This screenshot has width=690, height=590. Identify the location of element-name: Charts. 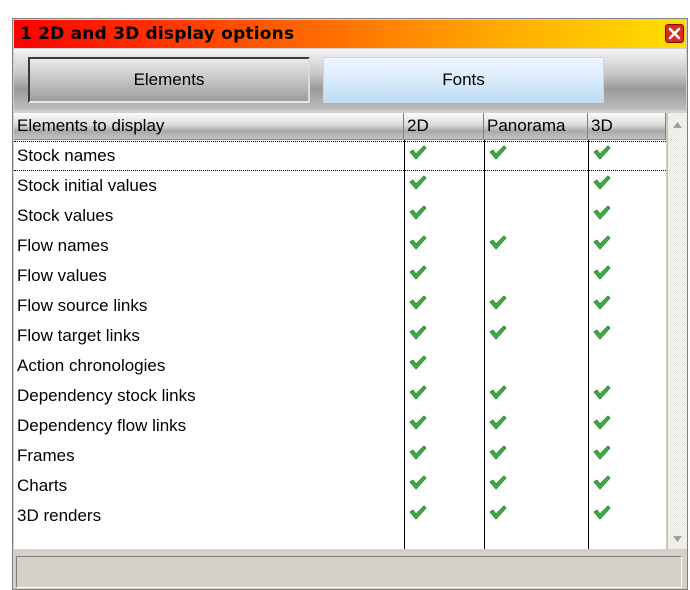
(42, 485).